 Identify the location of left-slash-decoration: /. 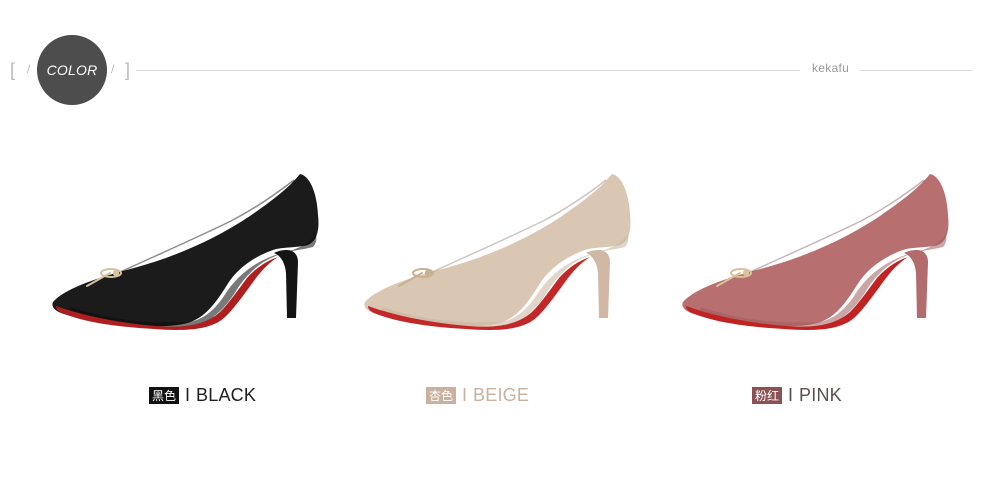
(29, 69).